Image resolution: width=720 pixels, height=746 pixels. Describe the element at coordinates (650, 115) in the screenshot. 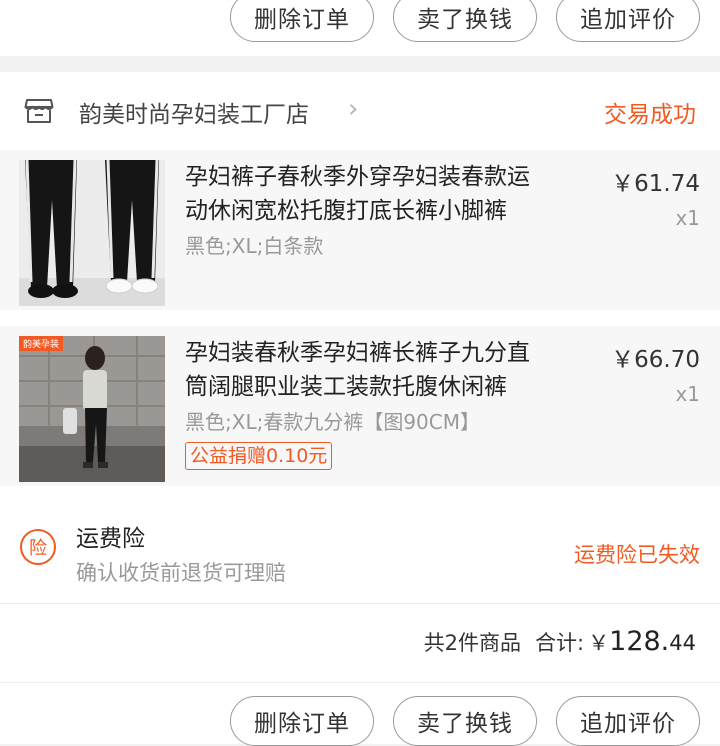

I see `order-status: 交易成功` at that location.